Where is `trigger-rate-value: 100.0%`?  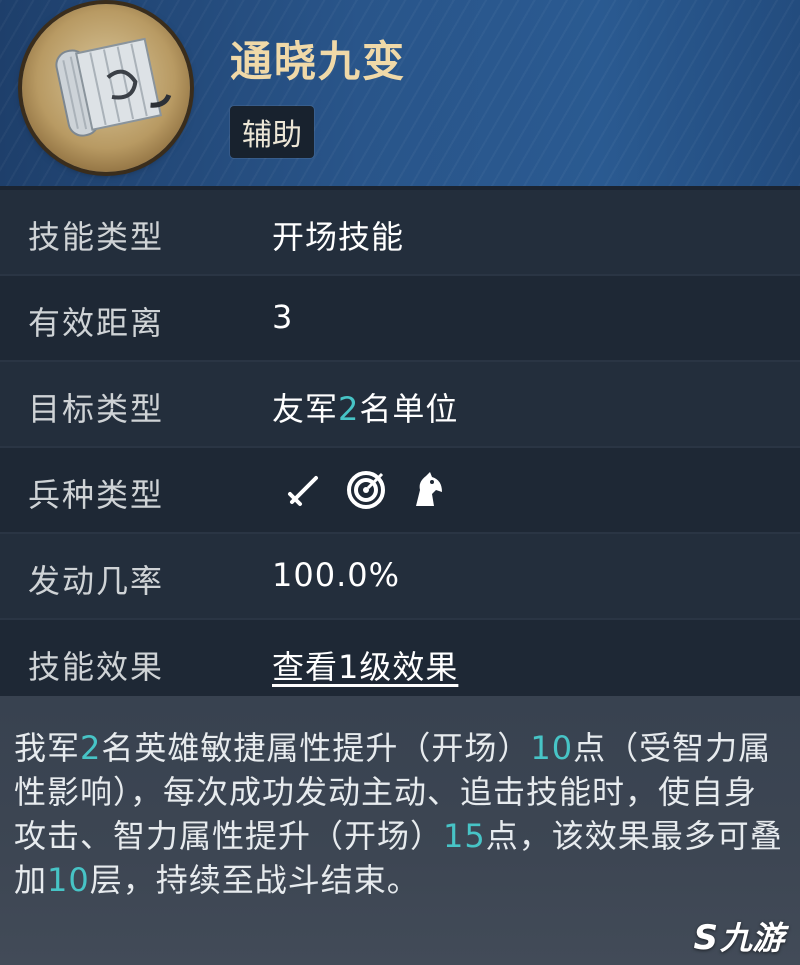 trigger-rate-value: 100.0% is located at coordinates (336, 575).